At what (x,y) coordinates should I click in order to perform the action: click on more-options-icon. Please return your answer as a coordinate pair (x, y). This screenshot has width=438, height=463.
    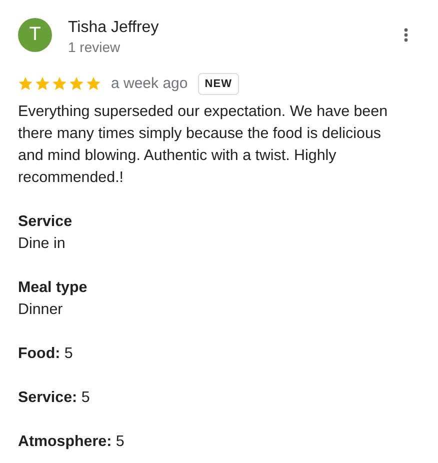
    Looking at the image, I should click on (406, 35).